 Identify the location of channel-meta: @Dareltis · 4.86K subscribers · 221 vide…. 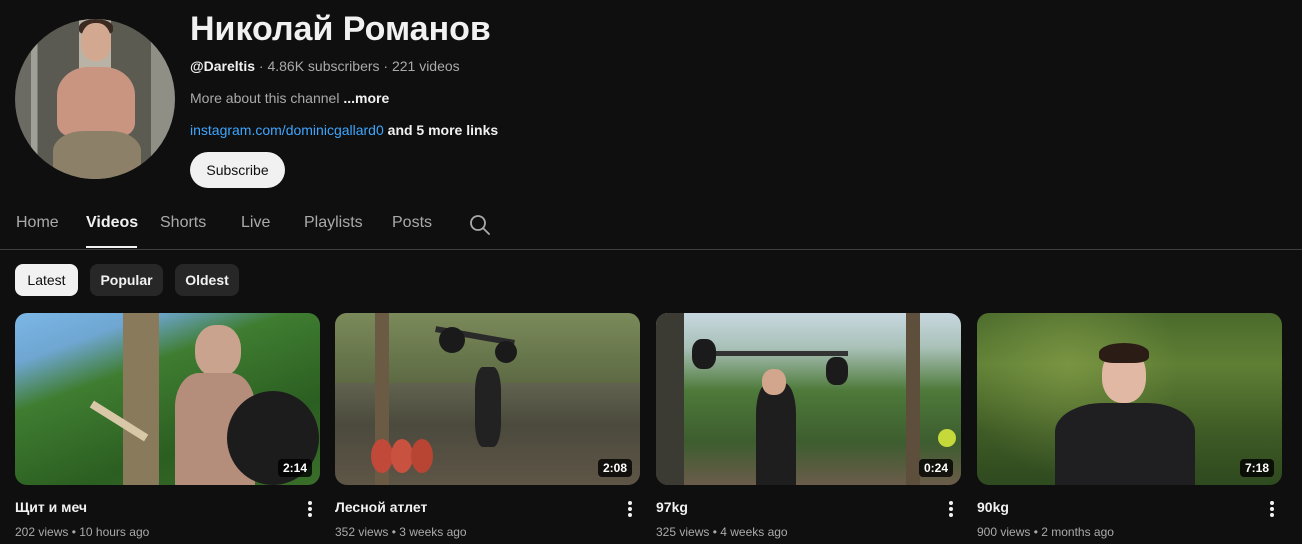
(325, 66).